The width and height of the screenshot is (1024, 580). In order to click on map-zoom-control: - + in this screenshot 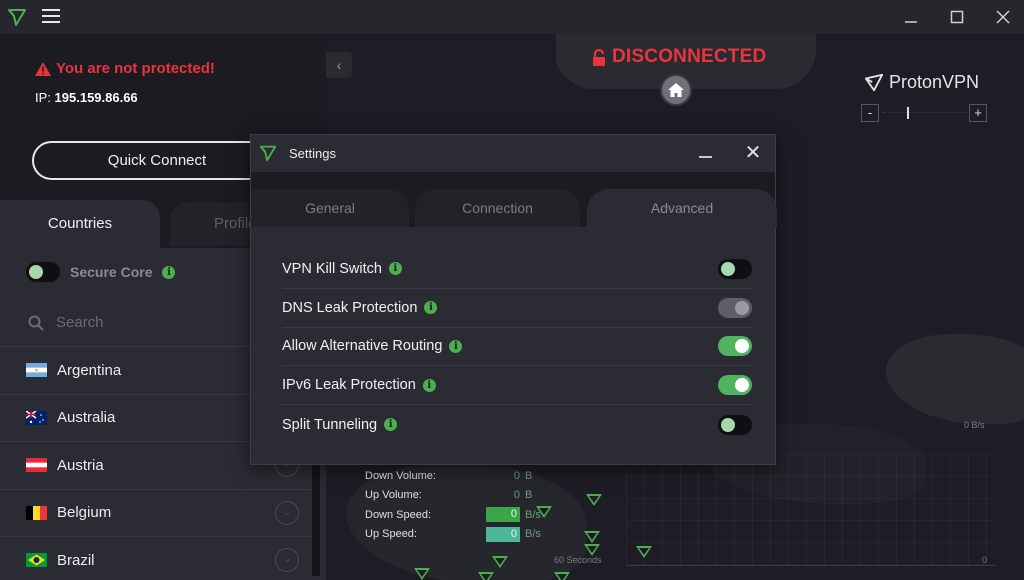, I will do `click(925, 113)`.